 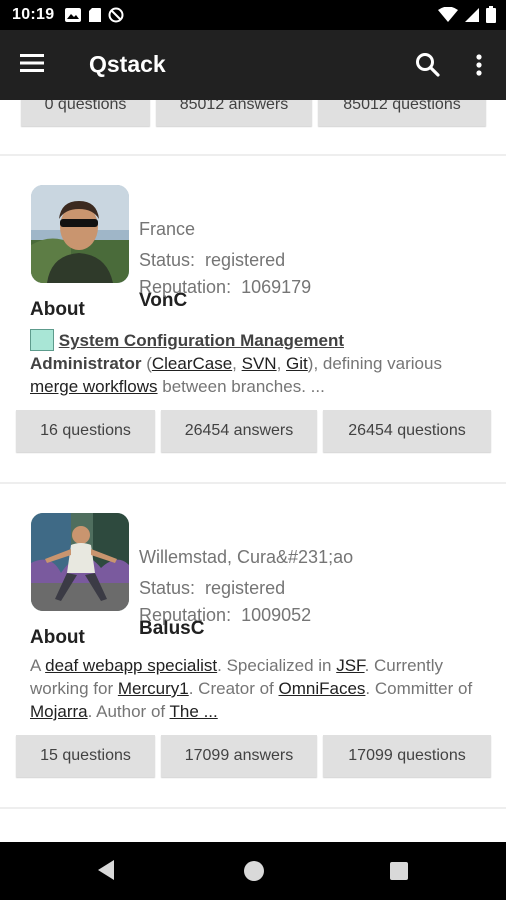 What do you see at coordinates (374, 363) in the screenshot?
I see `about-text-segment: ), defining various` at bounding box center [374, 363].